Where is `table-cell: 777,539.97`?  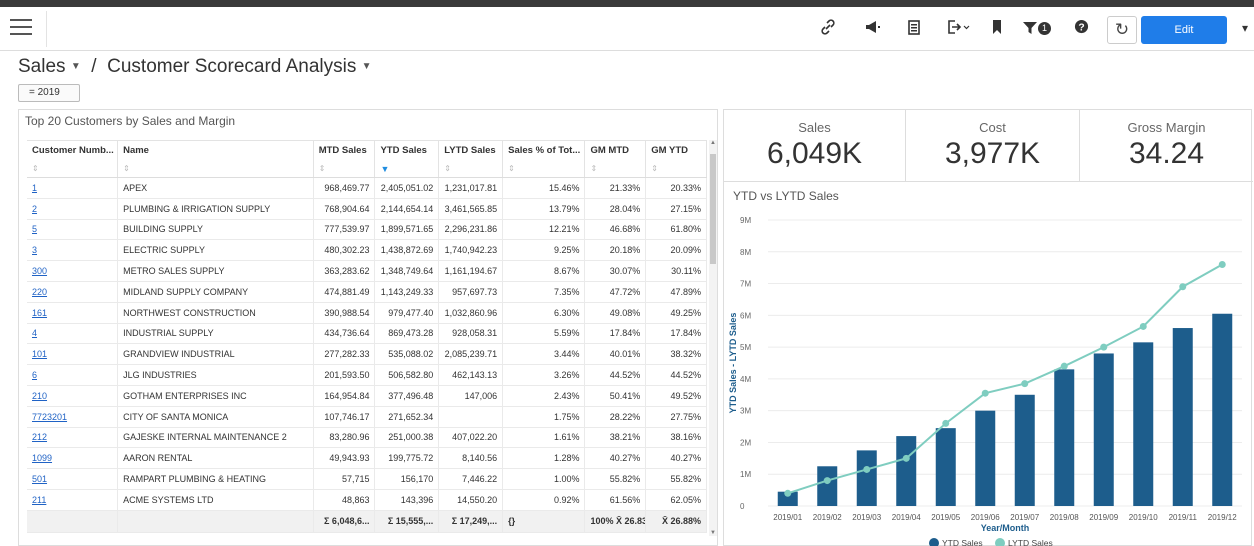 table-cell: 777,539.97 is located at coordinates (344, 230).